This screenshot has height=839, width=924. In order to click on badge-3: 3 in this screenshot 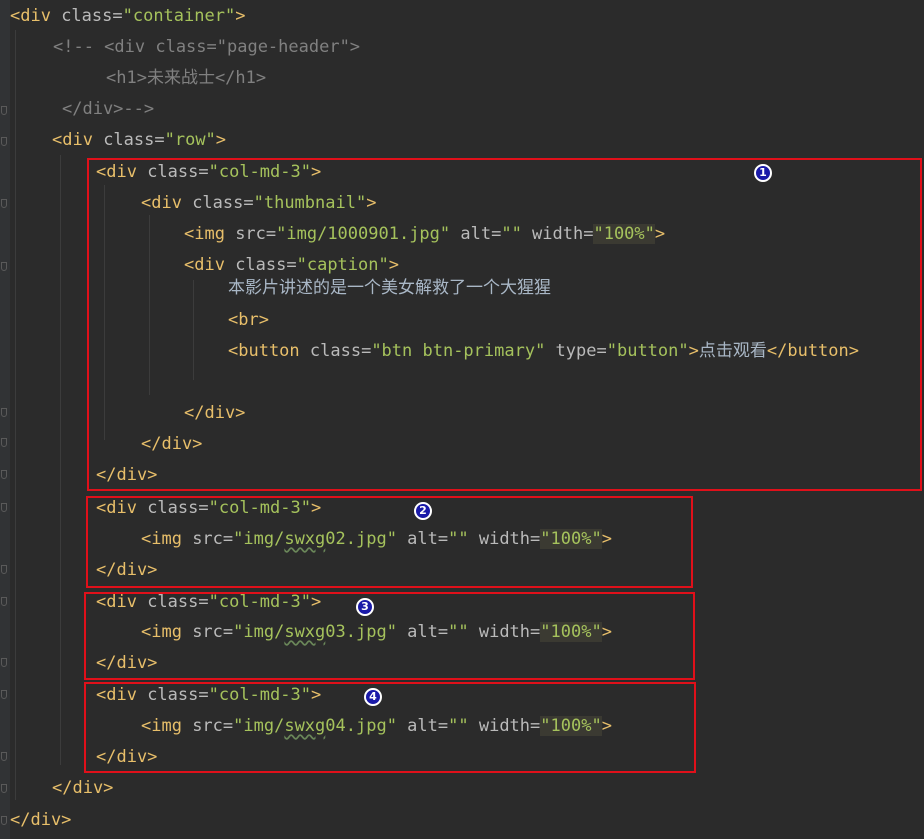, I will do `click(365, 607)`.